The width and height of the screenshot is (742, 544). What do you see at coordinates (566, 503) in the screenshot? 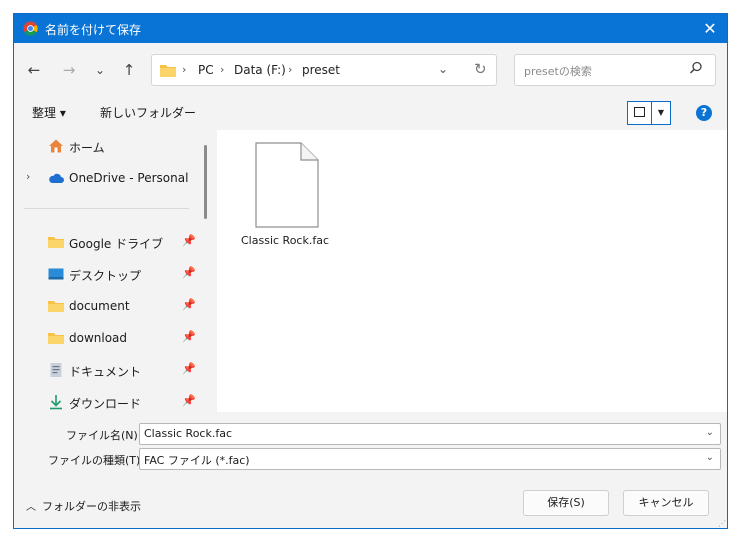
I see `save-button: 保存(S)` at bounding box center [566, 503].